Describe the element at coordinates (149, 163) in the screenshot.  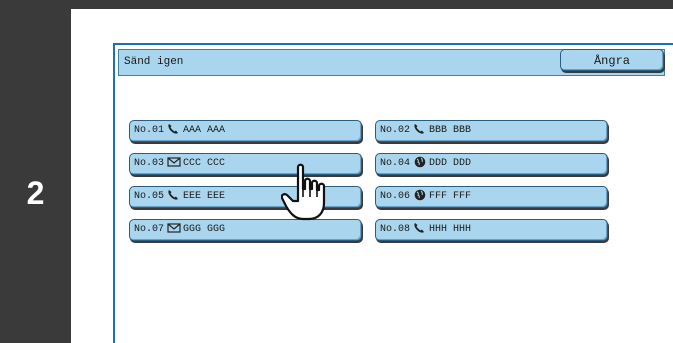
I see `destination-number: No.03` at that location.